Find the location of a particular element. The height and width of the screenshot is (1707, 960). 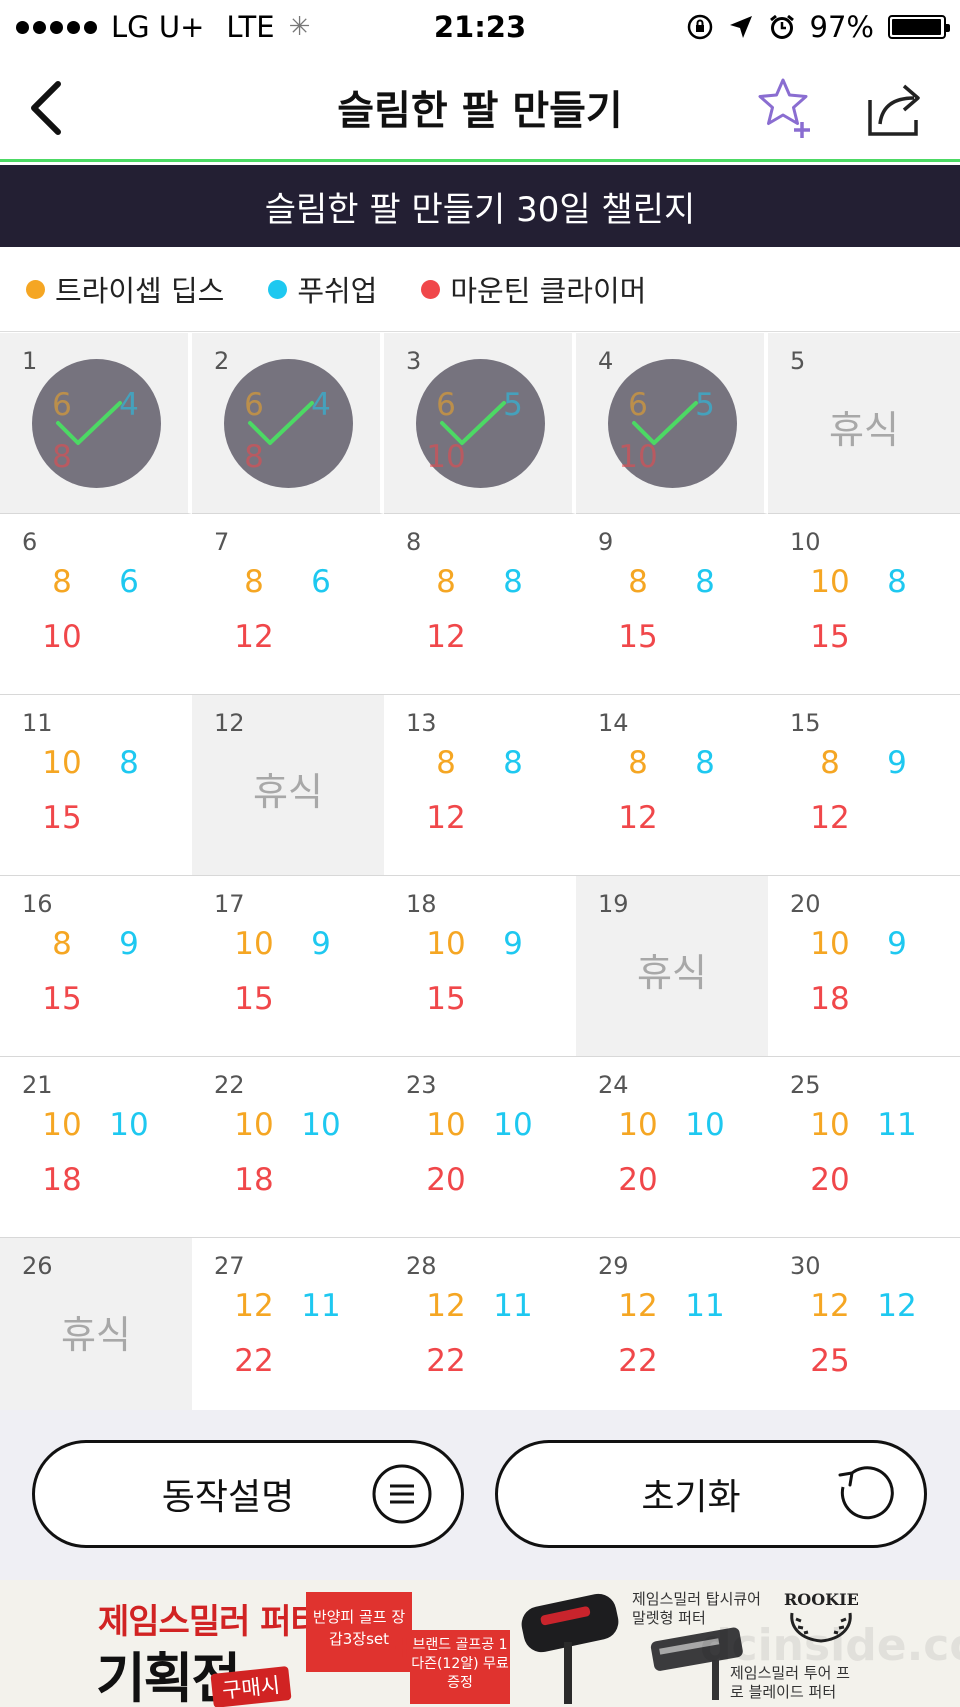

day-number: 25 is located at coordinates (805, 1085).